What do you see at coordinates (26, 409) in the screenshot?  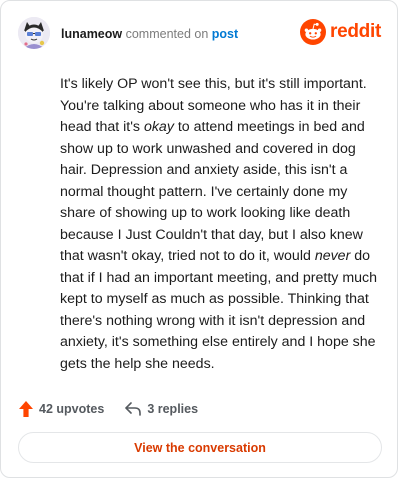 I see `upvote-arrow-icon` at bounding box center [26, 409].